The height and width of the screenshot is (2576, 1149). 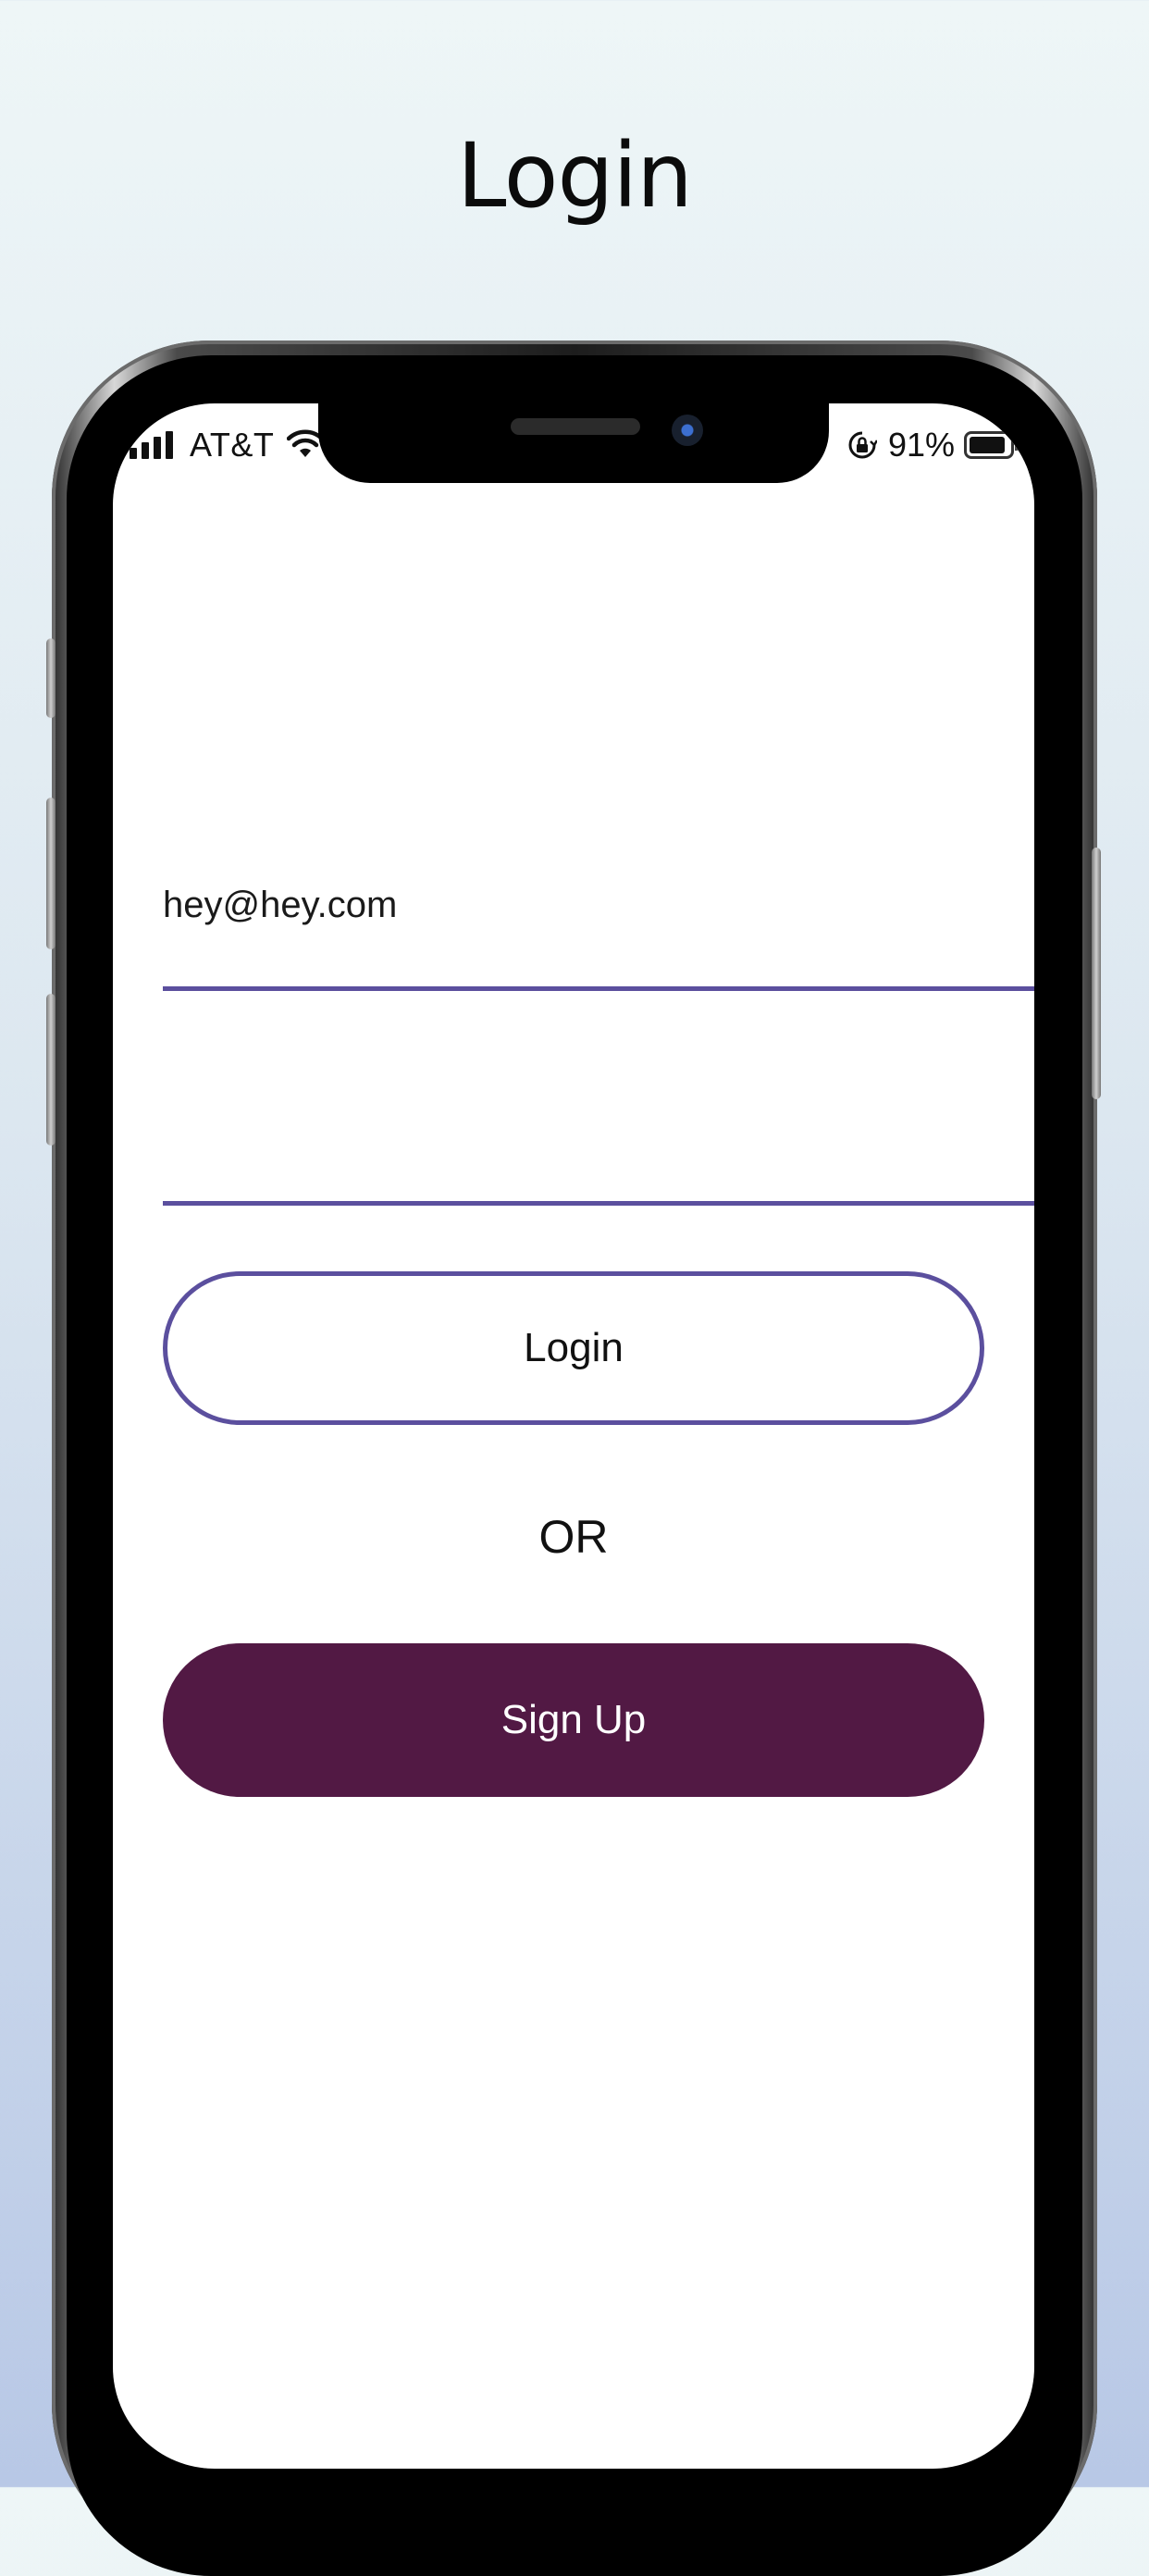 What do you see at coordinates (575, 176) in the screenshot?
I see `marketing-title: Login` at bounding box center [575, 176].